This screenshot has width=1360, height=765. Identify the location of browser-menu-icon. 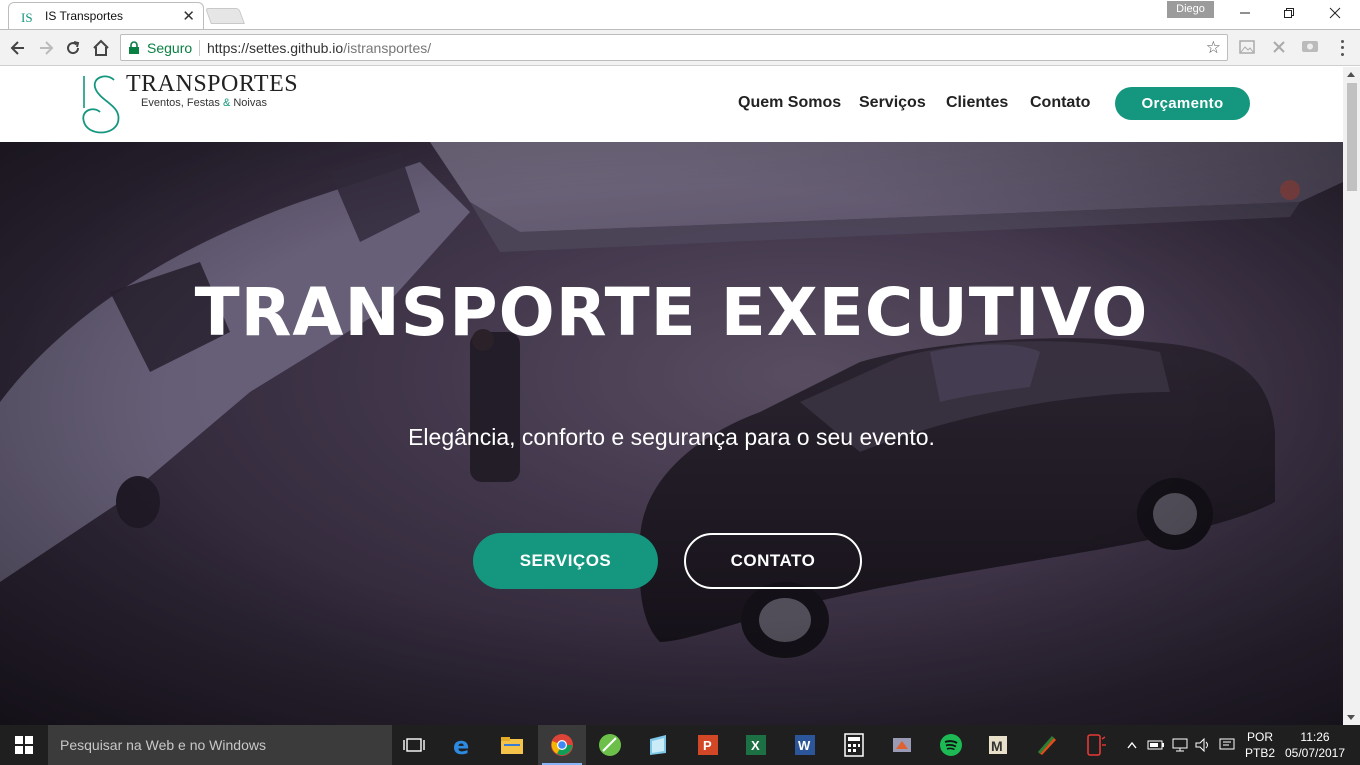
(1342, 48).